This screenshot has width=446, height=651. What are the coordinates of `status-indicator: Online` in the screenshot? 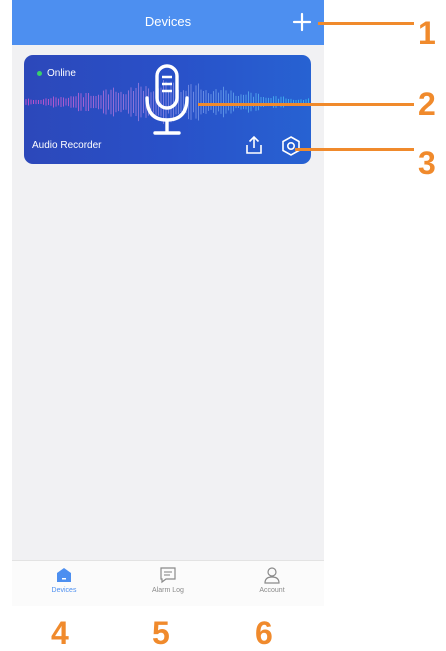 It's located at (56, 73).